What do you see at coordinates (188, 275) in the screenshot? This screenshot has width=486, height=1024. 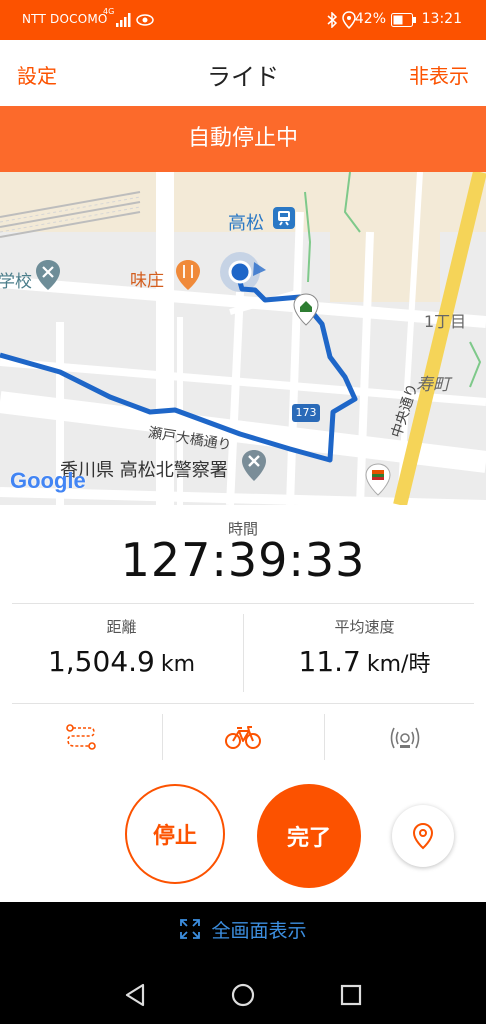 I see `restaurant-icon` at bounding box center [188, 275].